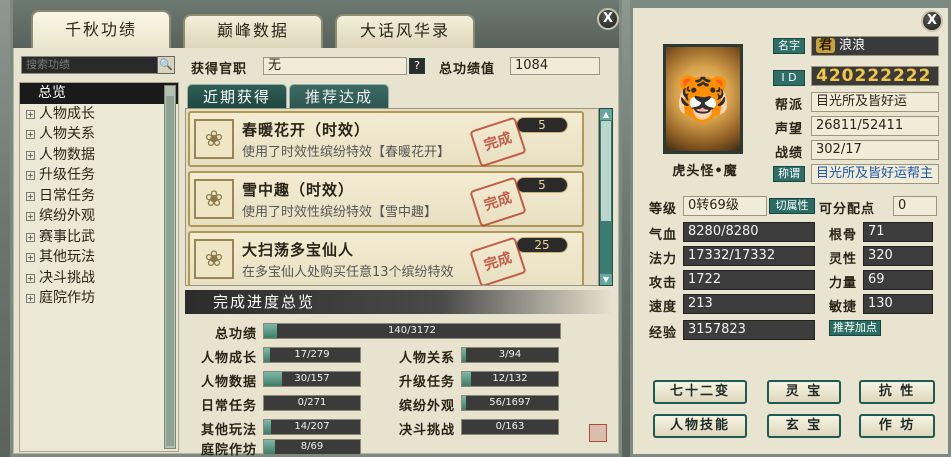 The height and width of the screenshot is (457, 951). I want to click on stat-label: 敏捷, so click(843, 307).